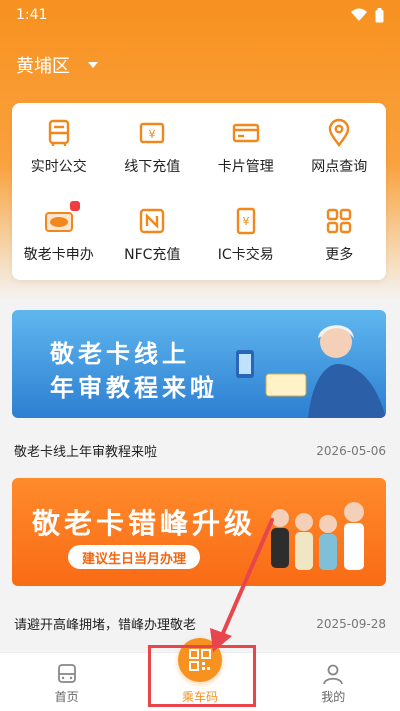 The width and height of the screenshot is (400, 711). What do you see at coordinates (152, 167) in the screenshot?
I see `service-label: 线下充值` at bounding box center [152, 167].